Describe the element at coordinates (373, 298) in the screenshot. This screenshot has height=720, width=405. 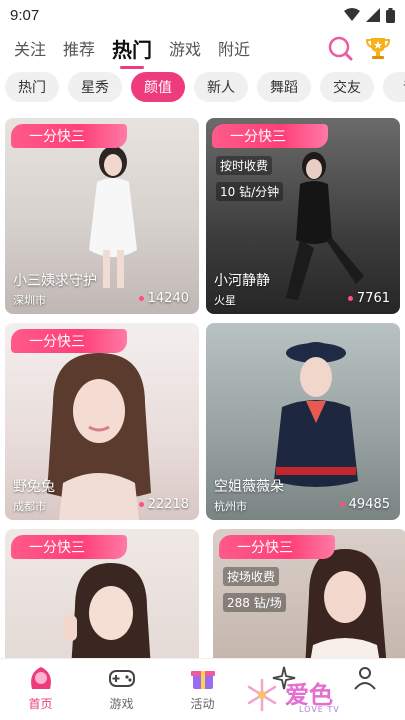
I see `viewer-count-value: 7761` at that location.